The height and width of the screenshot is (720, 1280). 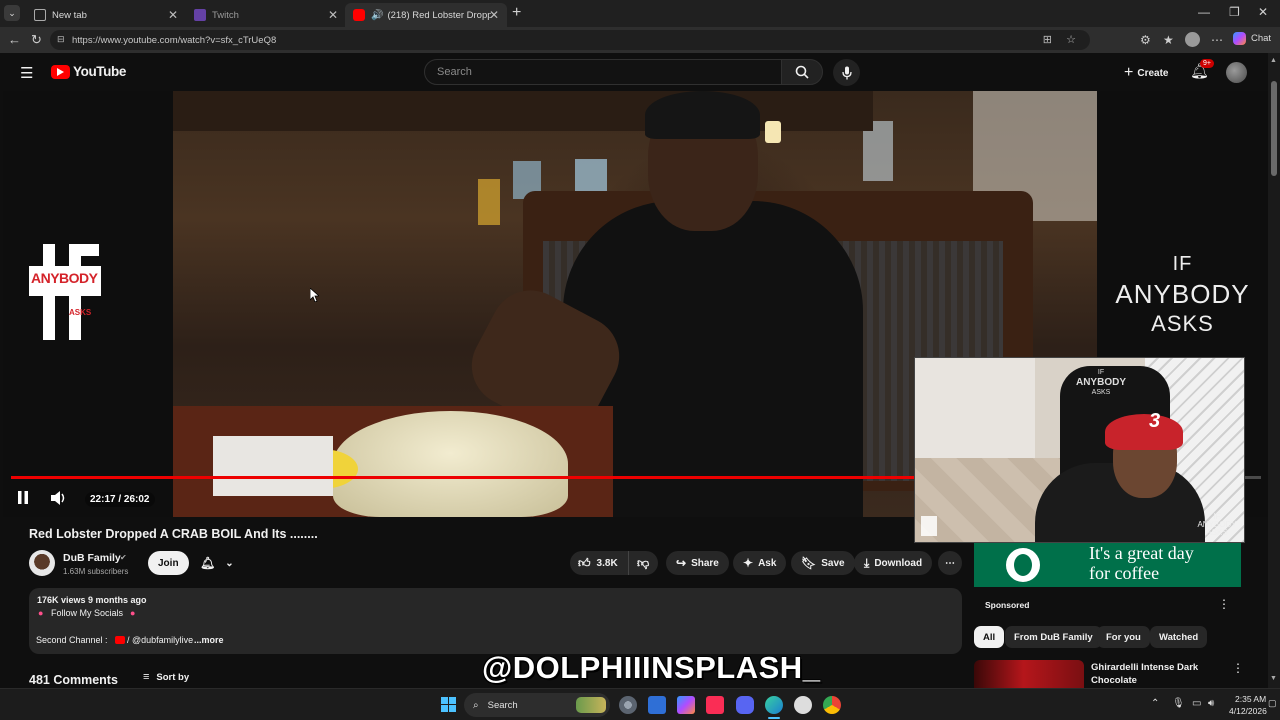 What do you see at coordinates (166, 677) in the screenshot?
I see `sort-by-button: ≡ Sort by` at bounding box center [166, 677].